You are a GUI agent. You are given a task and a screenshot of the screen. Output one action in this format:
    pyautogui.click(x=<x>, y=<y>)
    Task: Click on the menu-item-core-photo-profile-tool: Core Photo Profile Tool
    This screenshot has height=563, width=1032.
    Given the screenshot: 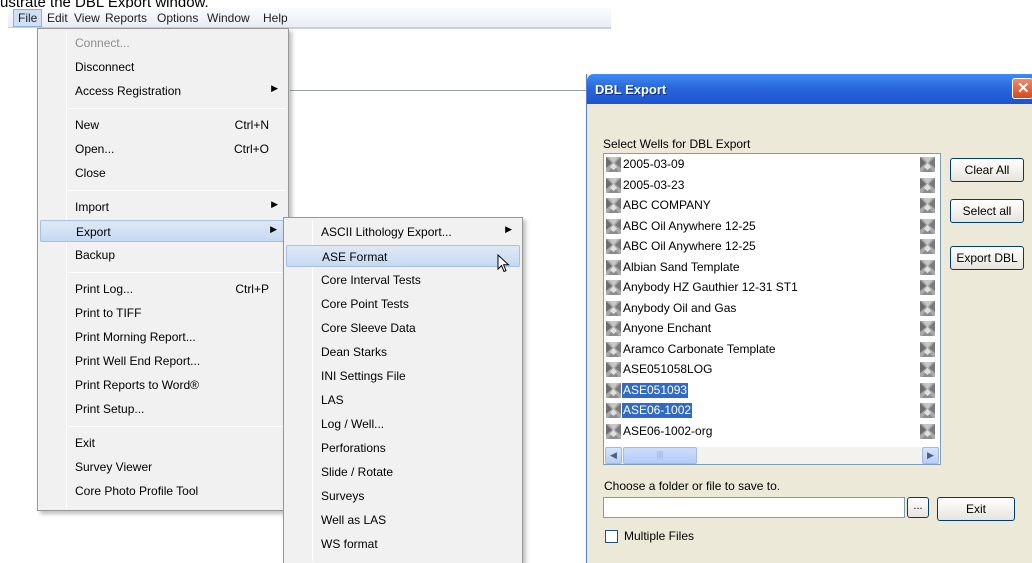 What is the action you would take?
    pyautogui.click(x=163, y=491)
    